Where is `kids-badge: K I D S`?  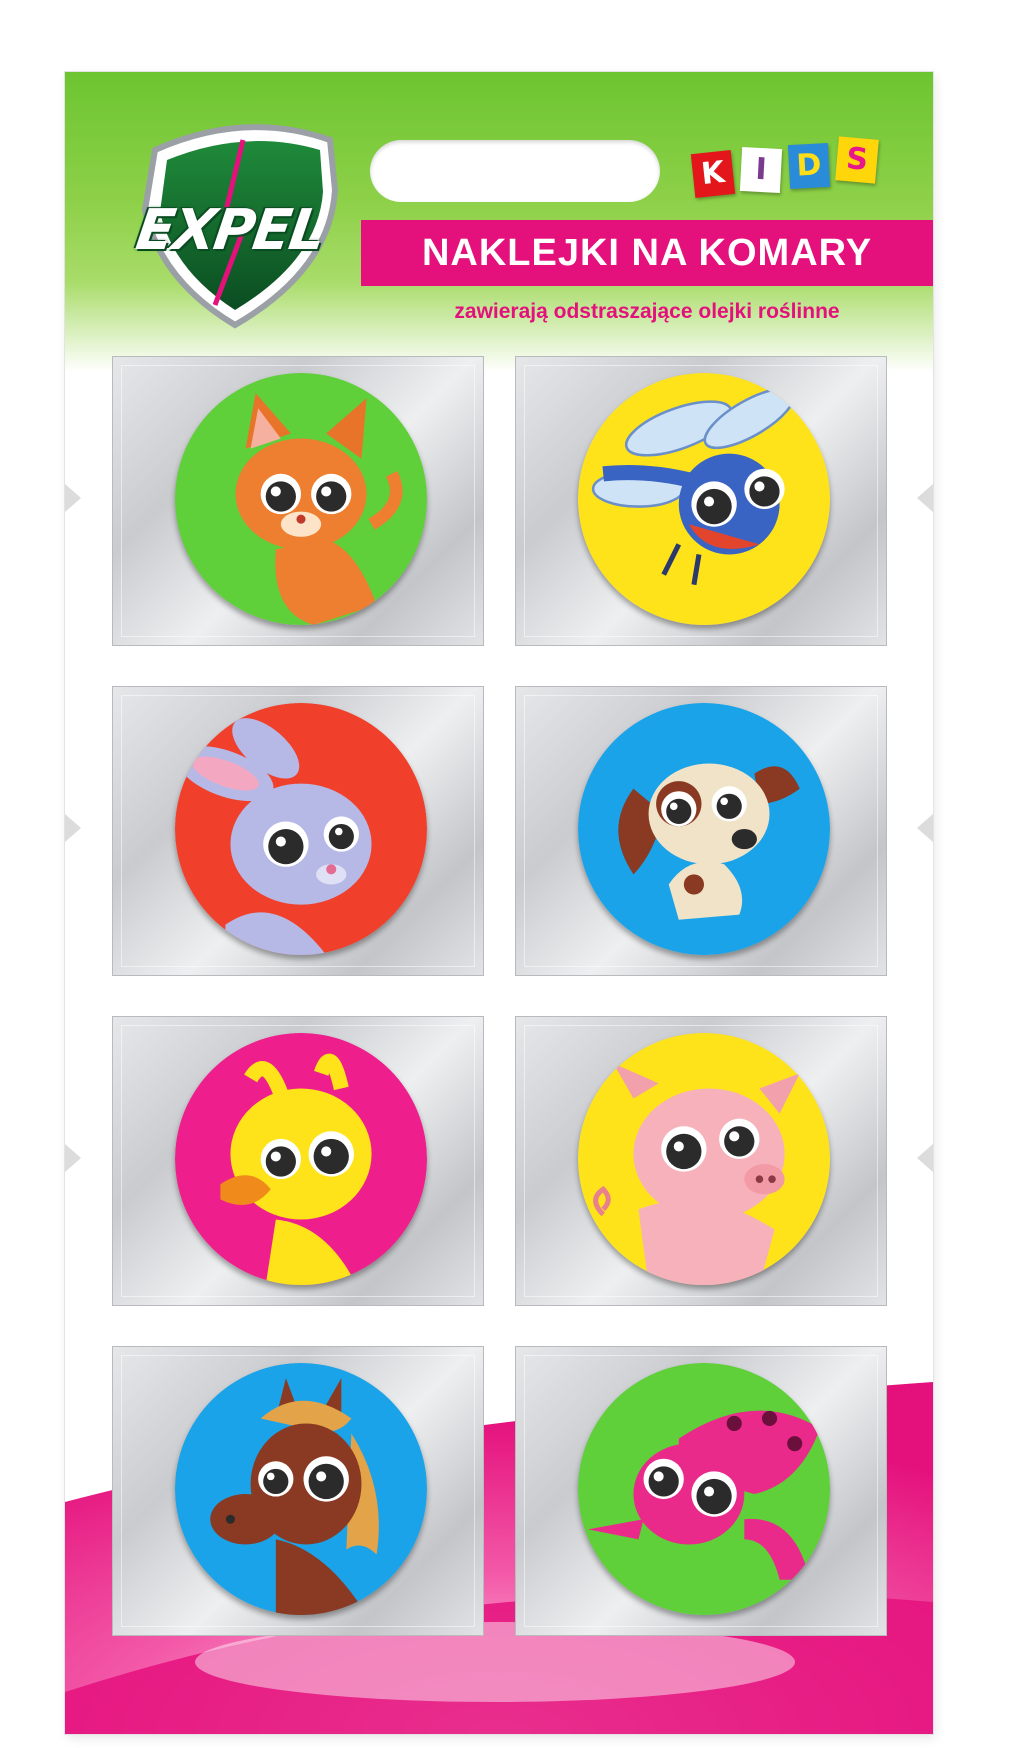
kids-badge: K I D S is located at coordinates (791, 167).